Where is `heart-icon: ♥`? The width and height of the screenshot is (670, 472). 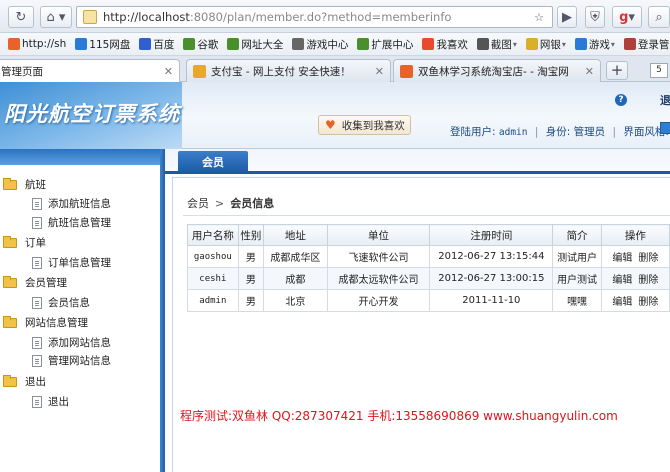
heart-icon: ♥ is located at coordinates (330, 125).